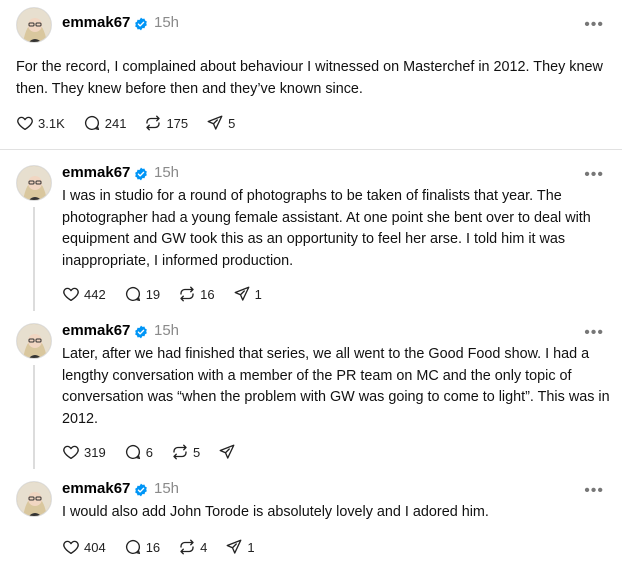 This screenshot has width=622, height=566. Describe the element at coordinates (232, 123) in the screenshot. I see `share-count: 5` at that location.